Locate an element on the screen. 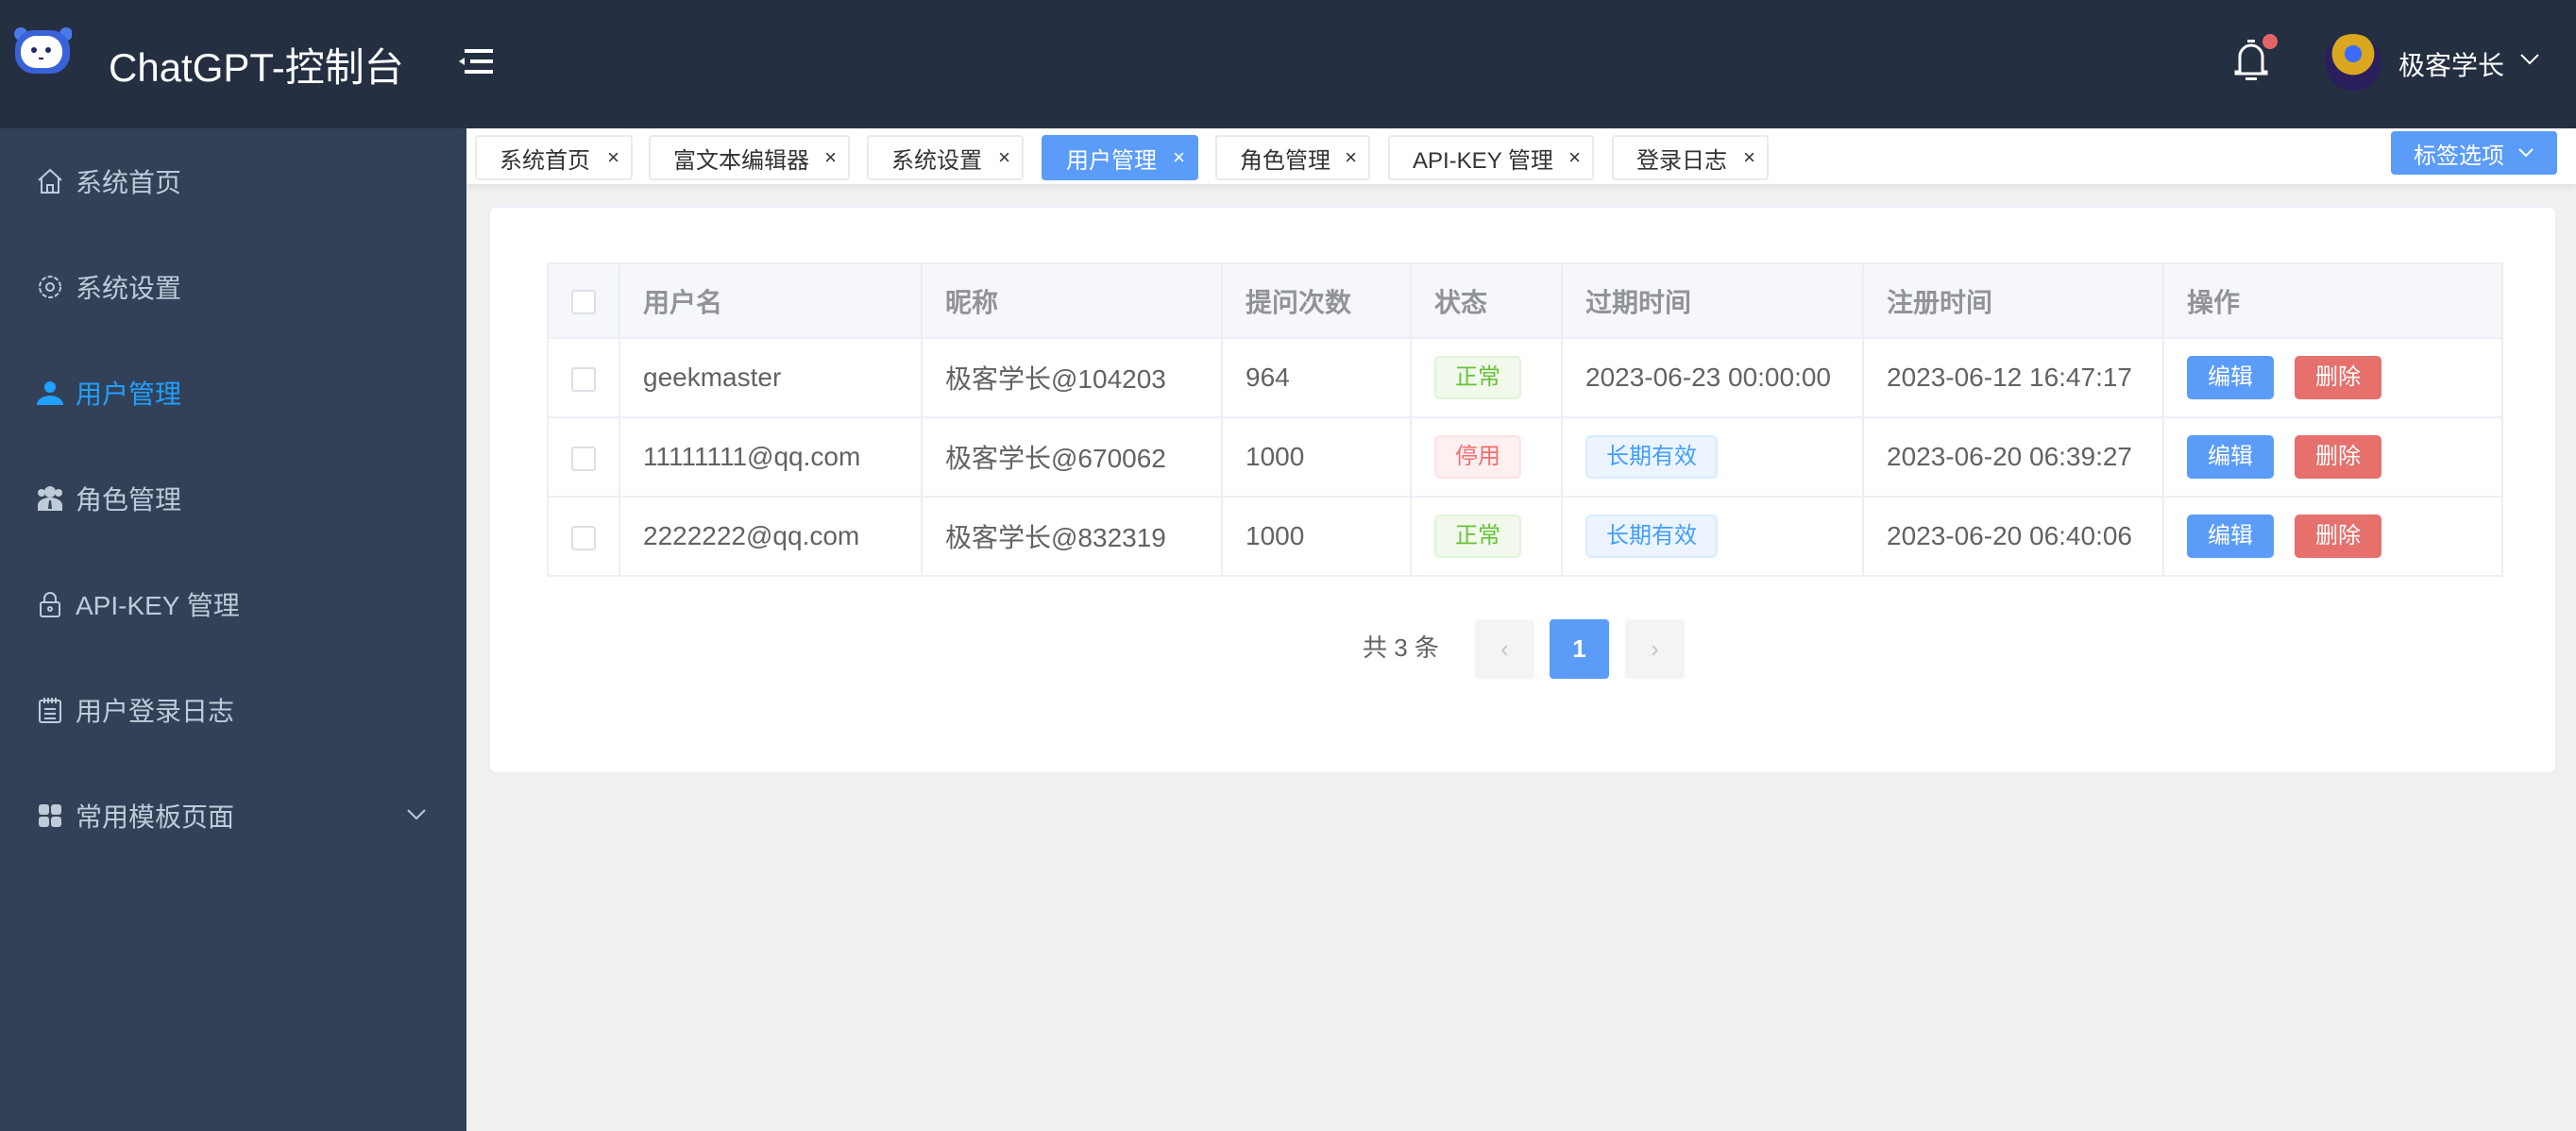 The image size is (2576, 1131). sidebar-item-api-key: API-KEY 管理 is located at coordinates (233, 604).